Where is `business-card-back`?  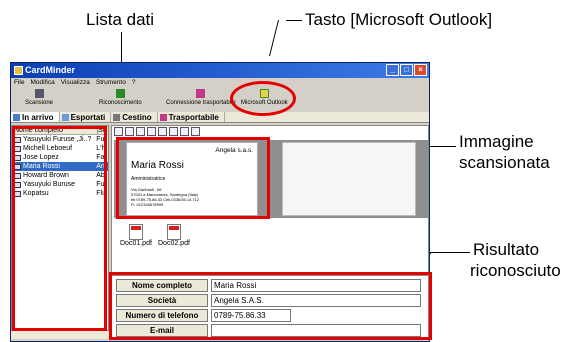 business-card-back is located at coordinates (349, 179).